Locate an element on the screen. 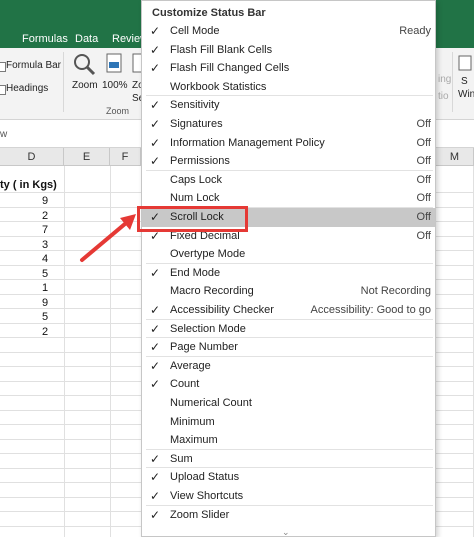 This screenshot has width=474, height=537. menu-item-label: Maximum is located at coordinates (194, 440).